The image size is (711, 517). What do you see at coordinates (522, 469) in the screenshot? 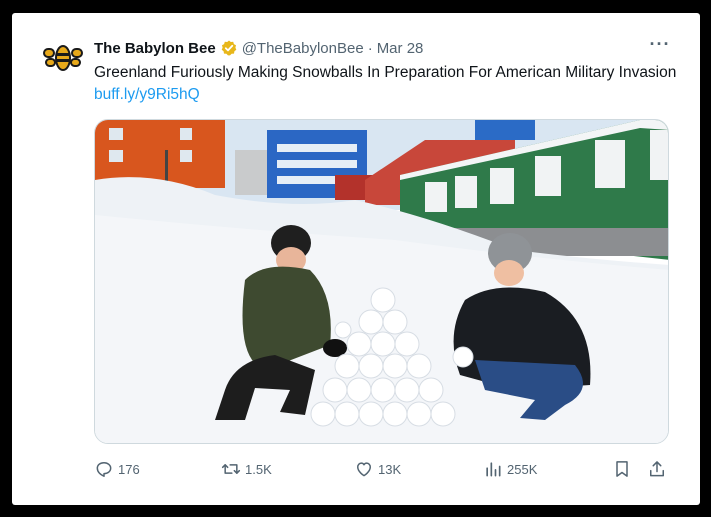
I see `views-count: 255K` at bounding box center [522, 469].